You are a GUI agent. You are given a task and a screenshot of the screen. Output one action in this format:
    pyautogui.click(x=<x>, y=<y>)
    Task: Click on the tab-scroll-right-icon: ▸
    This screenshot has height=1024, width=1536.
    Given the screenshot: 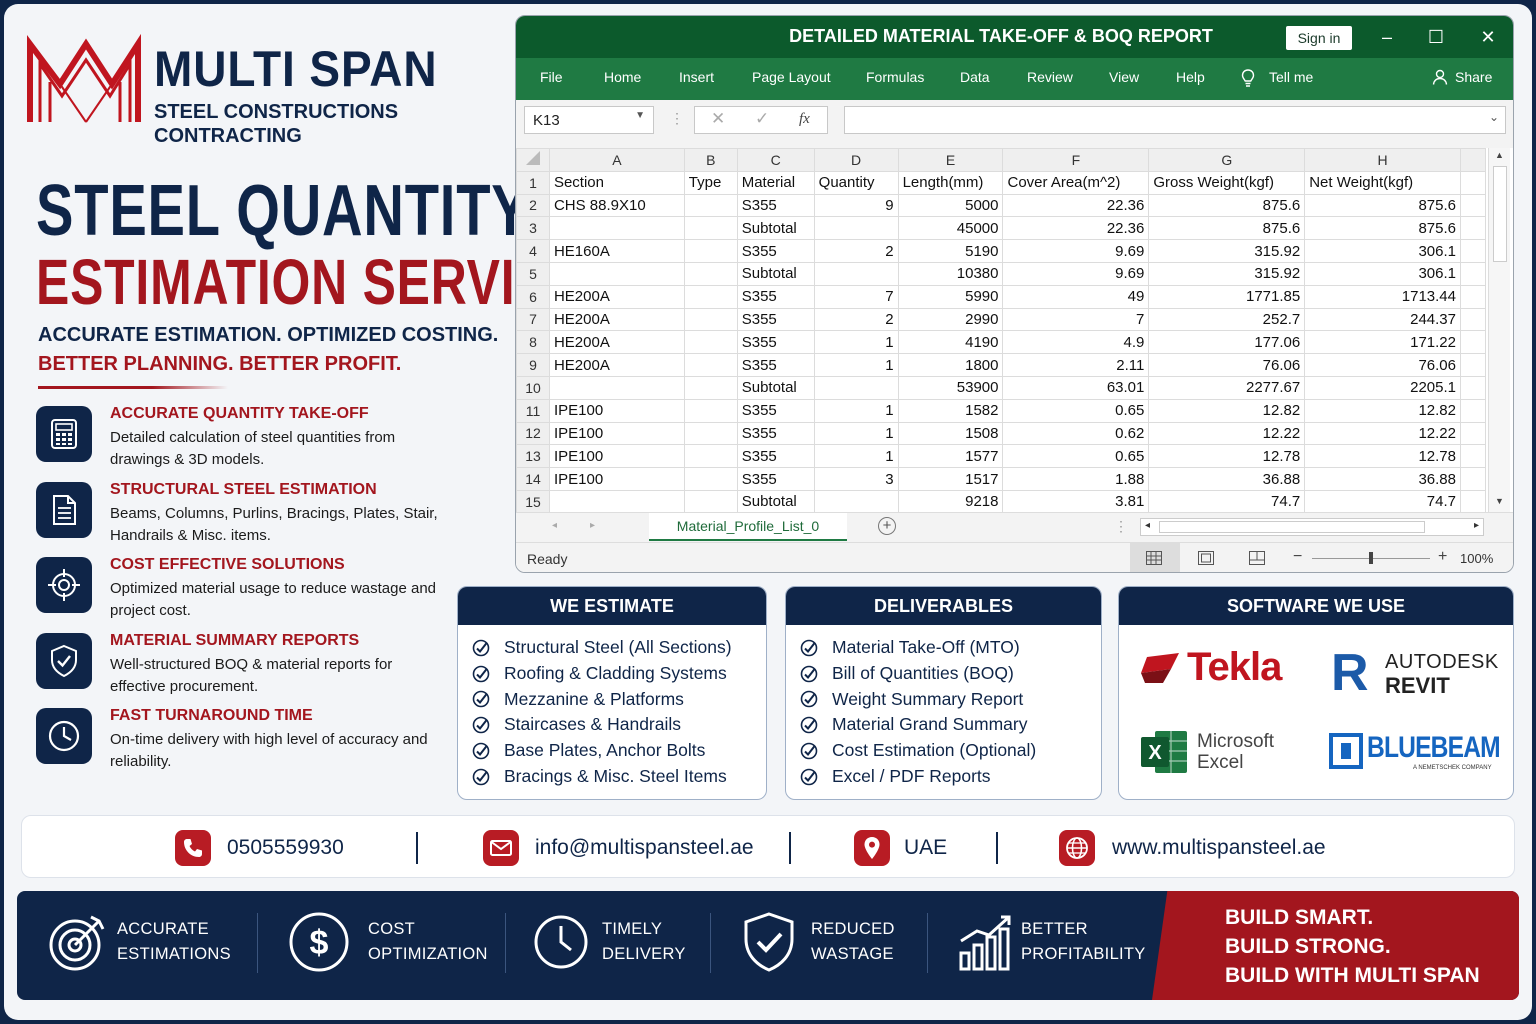 What is the action you would take?
    pyautogui.click(x=592, y=525)
    